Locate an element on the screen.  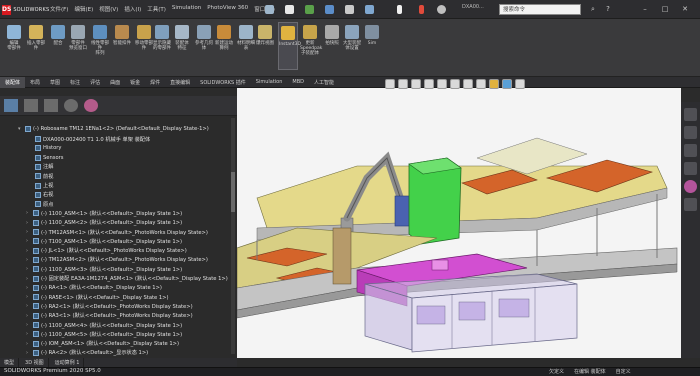
print-icon is located at coordinates (349, 9).